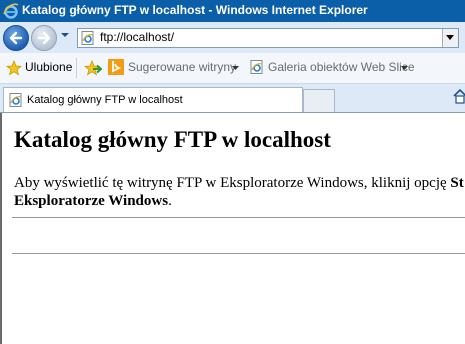  Describe the element at coordinates (170, 201) in the screenshot. I see `instruction-text-2: .` at that location.